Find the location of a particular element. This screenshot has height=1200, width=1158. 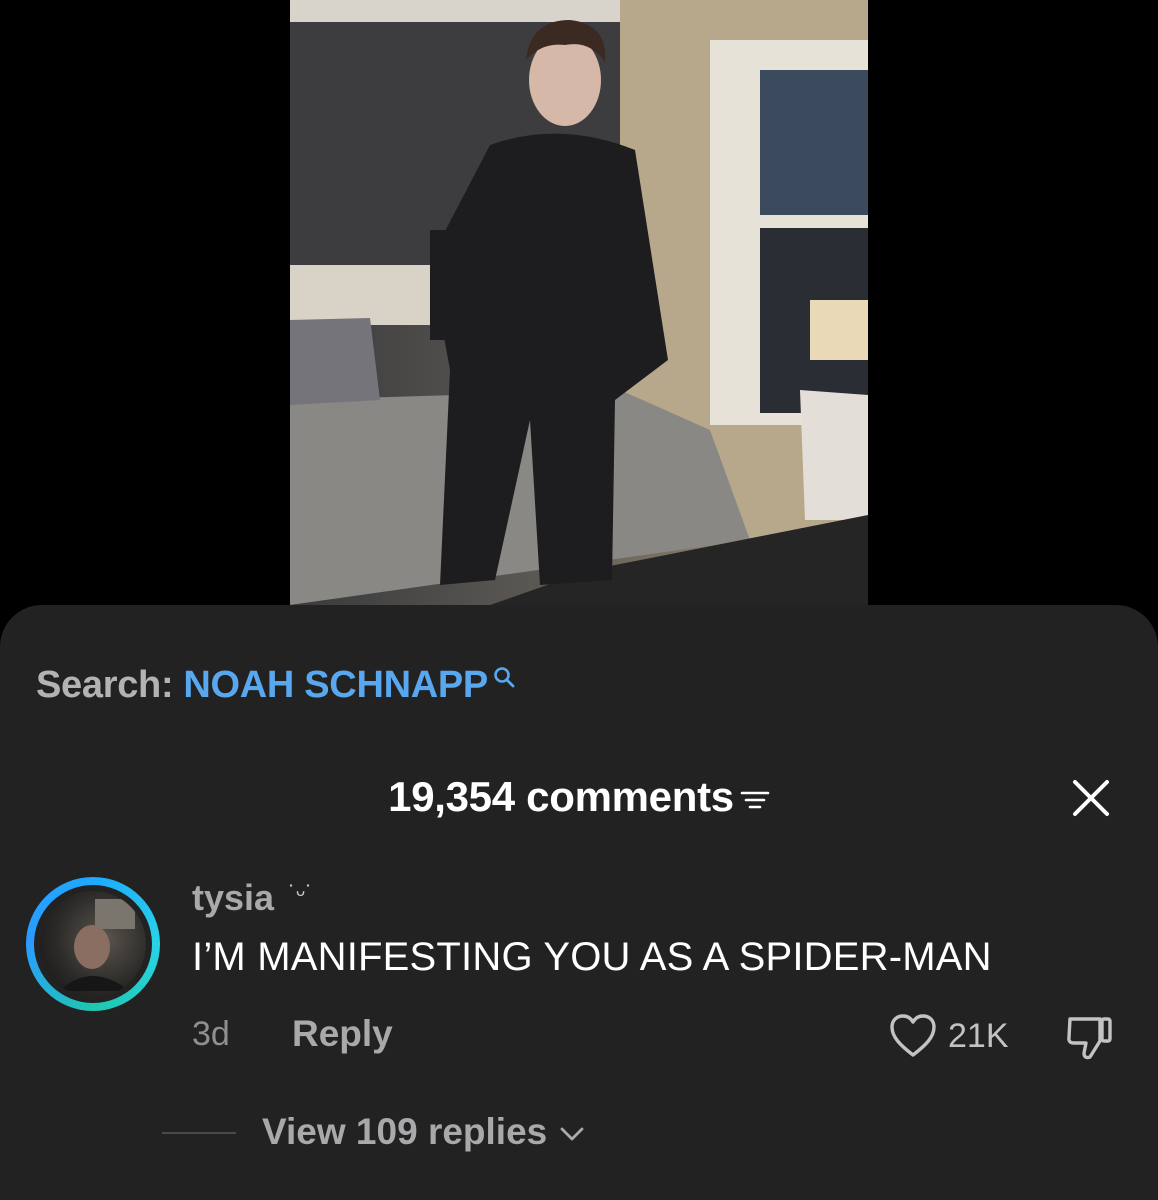

thumbs-down-icon is located at coordinates (1089, 1037).